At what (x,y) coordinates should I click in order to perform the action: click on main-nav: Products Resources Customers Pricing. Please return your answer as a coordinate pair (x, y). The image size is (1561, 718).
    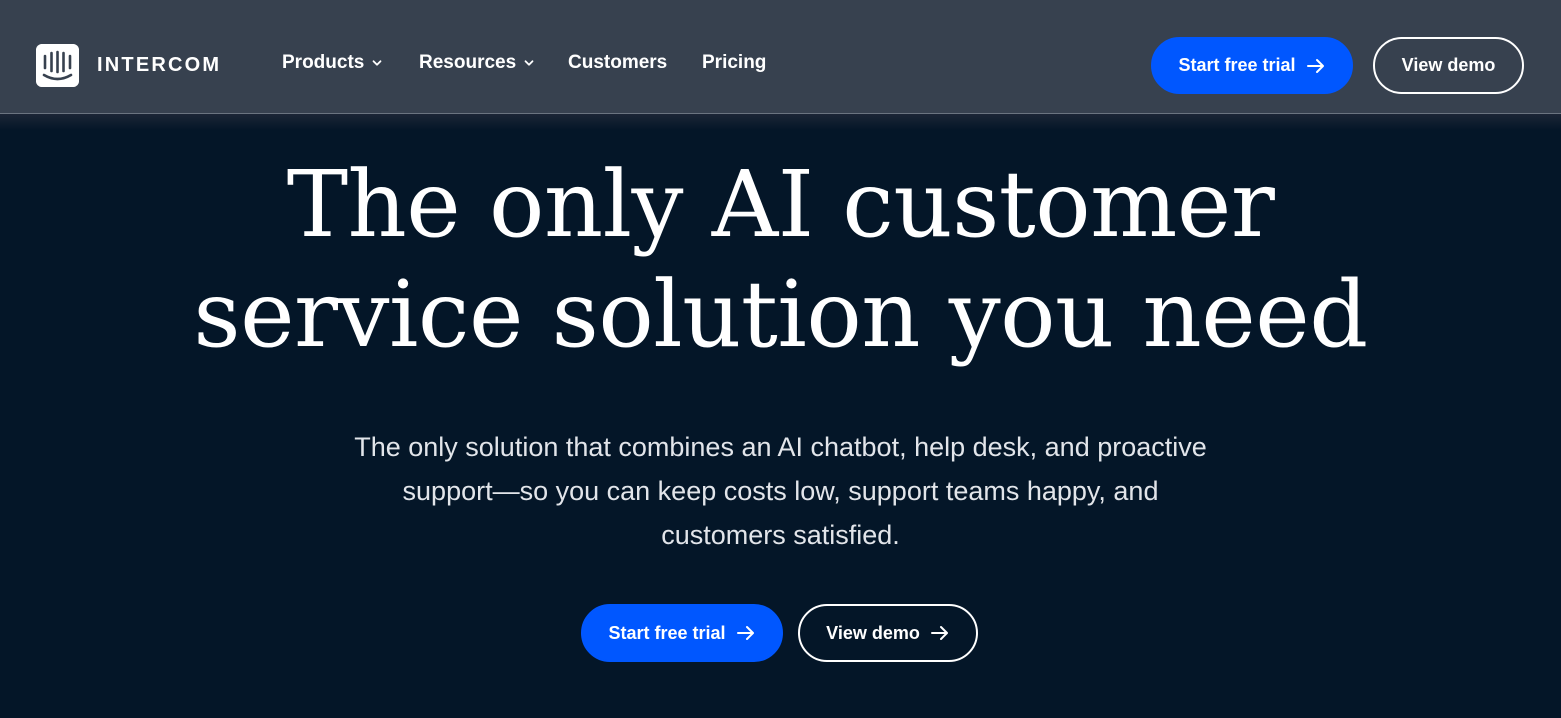
    Looking at the image, I should click on (524, 63).